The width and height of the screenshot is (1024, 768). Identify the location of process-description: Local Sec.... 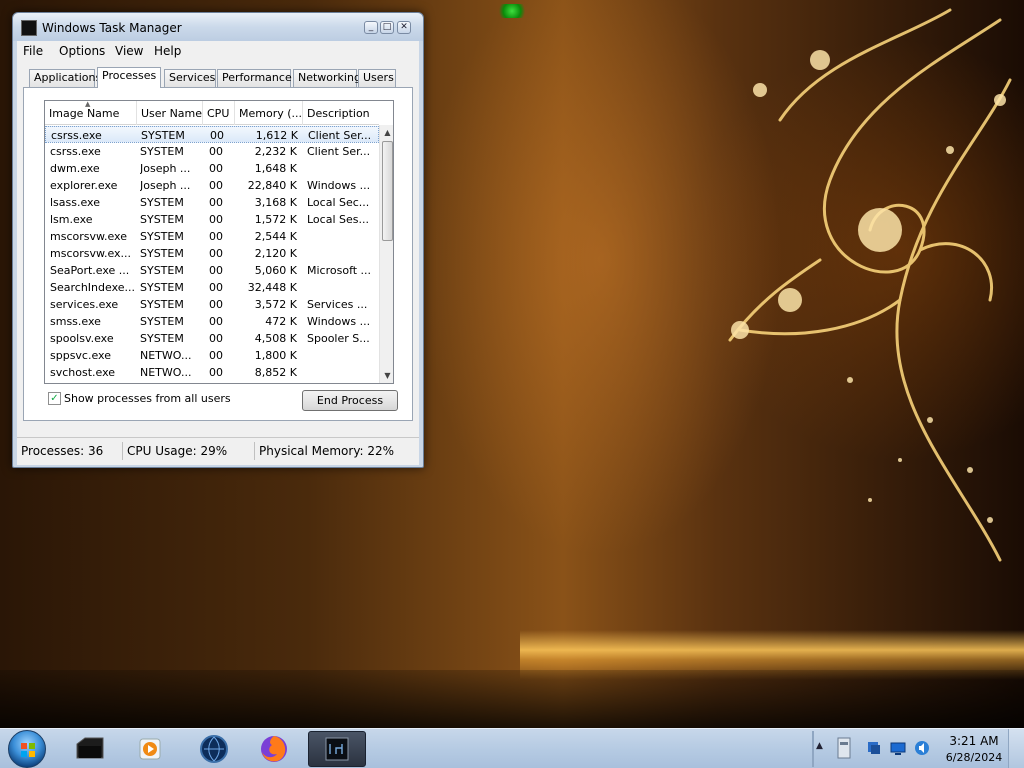
(338, 202).